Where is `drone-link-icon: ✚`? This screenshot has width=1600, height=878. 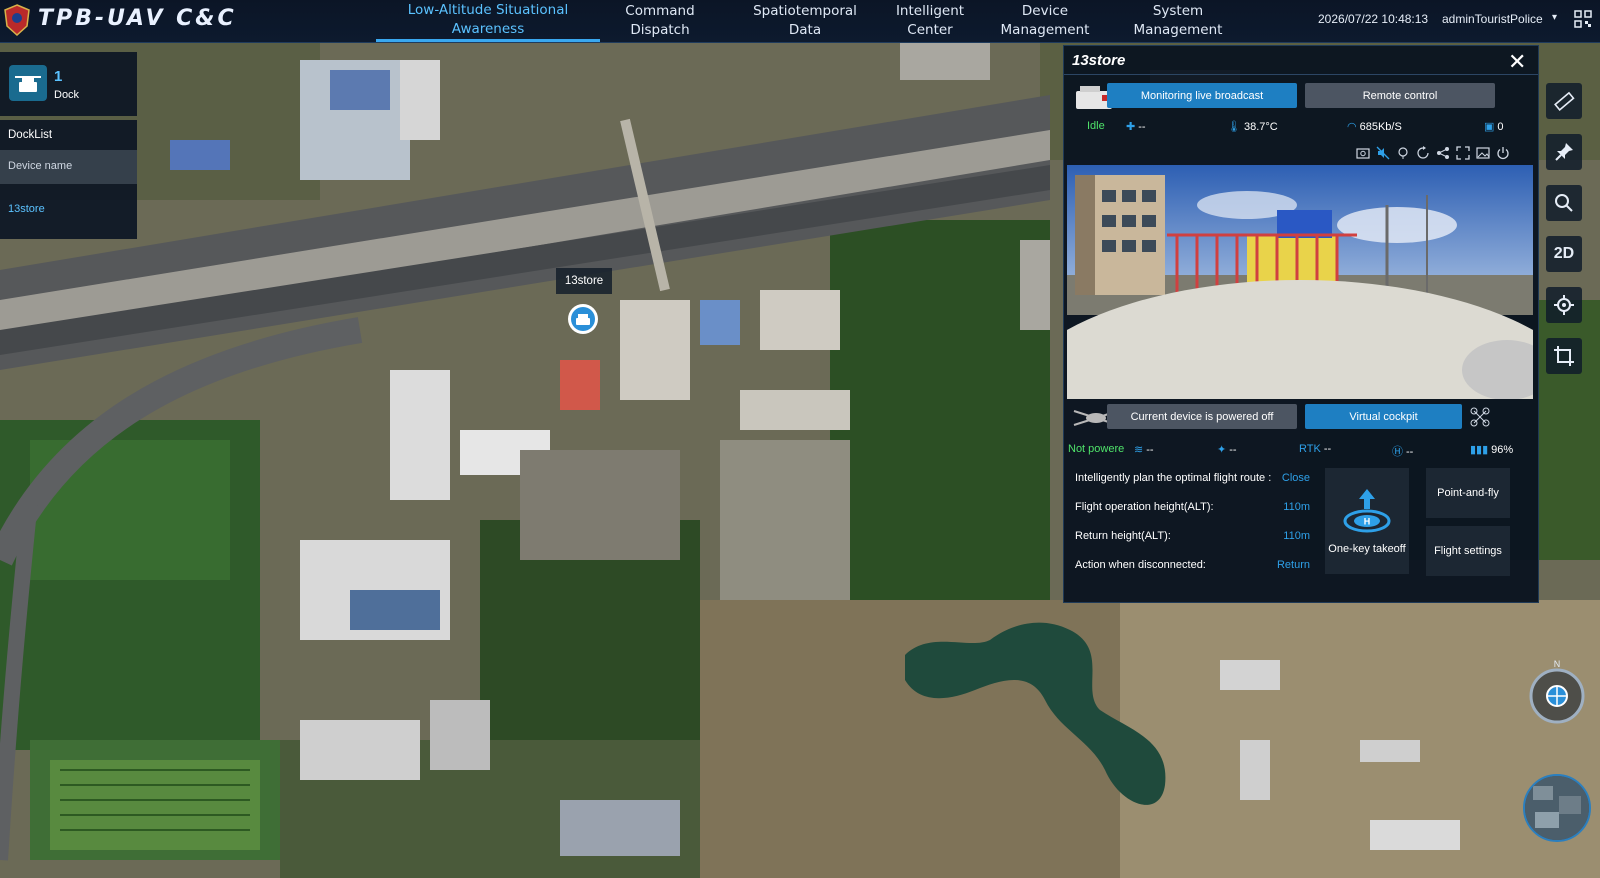 drone-link-icon: ✚ is located at coordinates (1131, 127).